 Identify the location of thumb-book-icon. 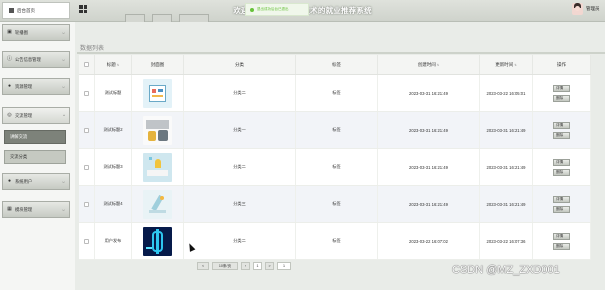
(157, 167).